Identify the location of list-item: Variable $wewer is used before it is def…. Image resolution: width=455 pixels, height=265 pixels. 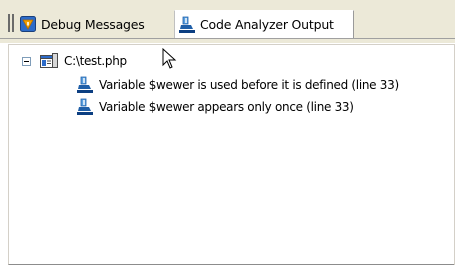
(238, 85).